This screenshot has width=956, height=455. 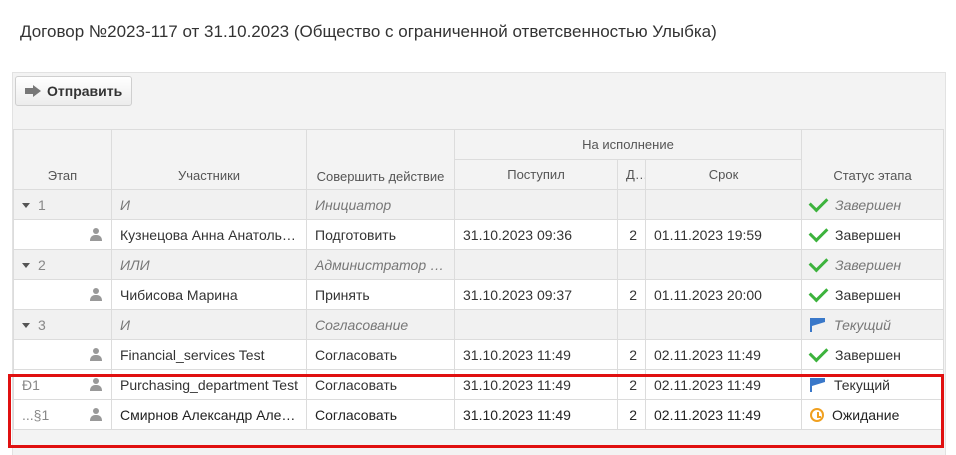 I want to click on header-action: Совершить действие, so click(x=380, y=159).